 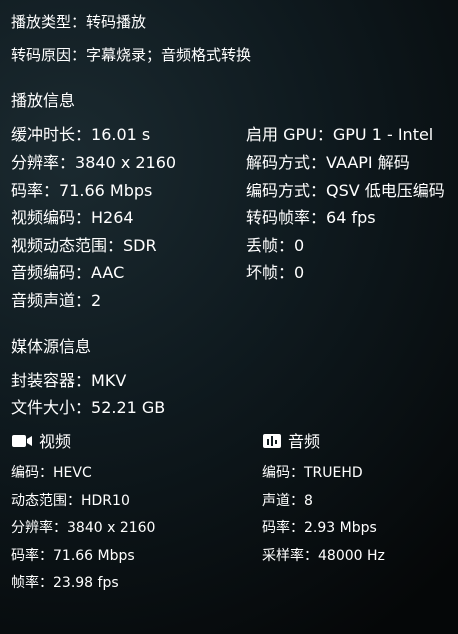 I want to click on dropped-frames-row: 丢帧：0, so click(x=275, y=246).